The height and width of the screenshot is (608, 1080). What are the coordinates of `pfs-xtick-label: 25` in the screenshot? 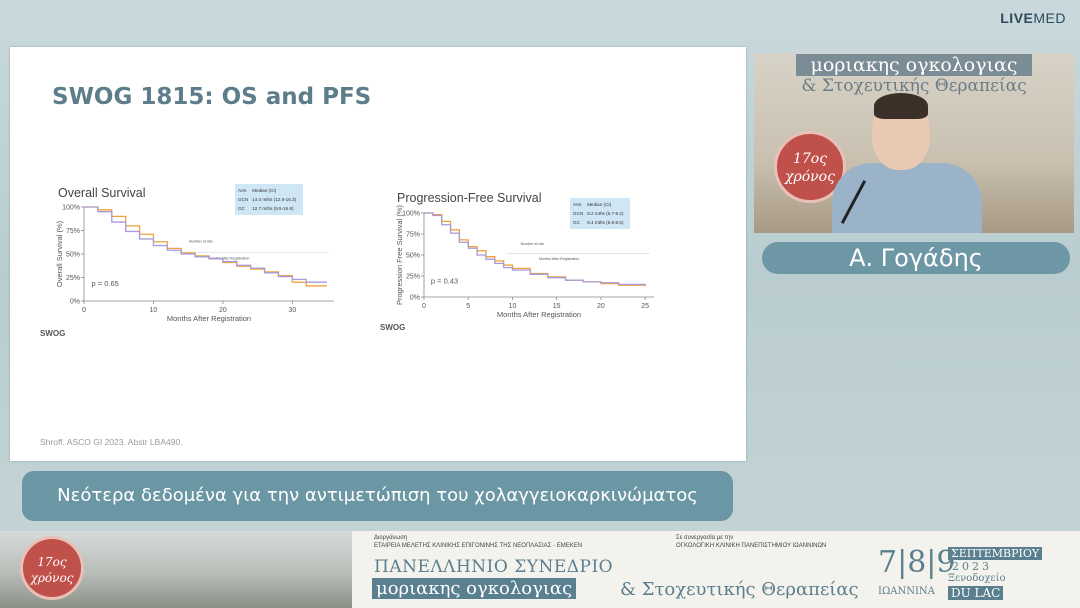 It's located at (645, 306).